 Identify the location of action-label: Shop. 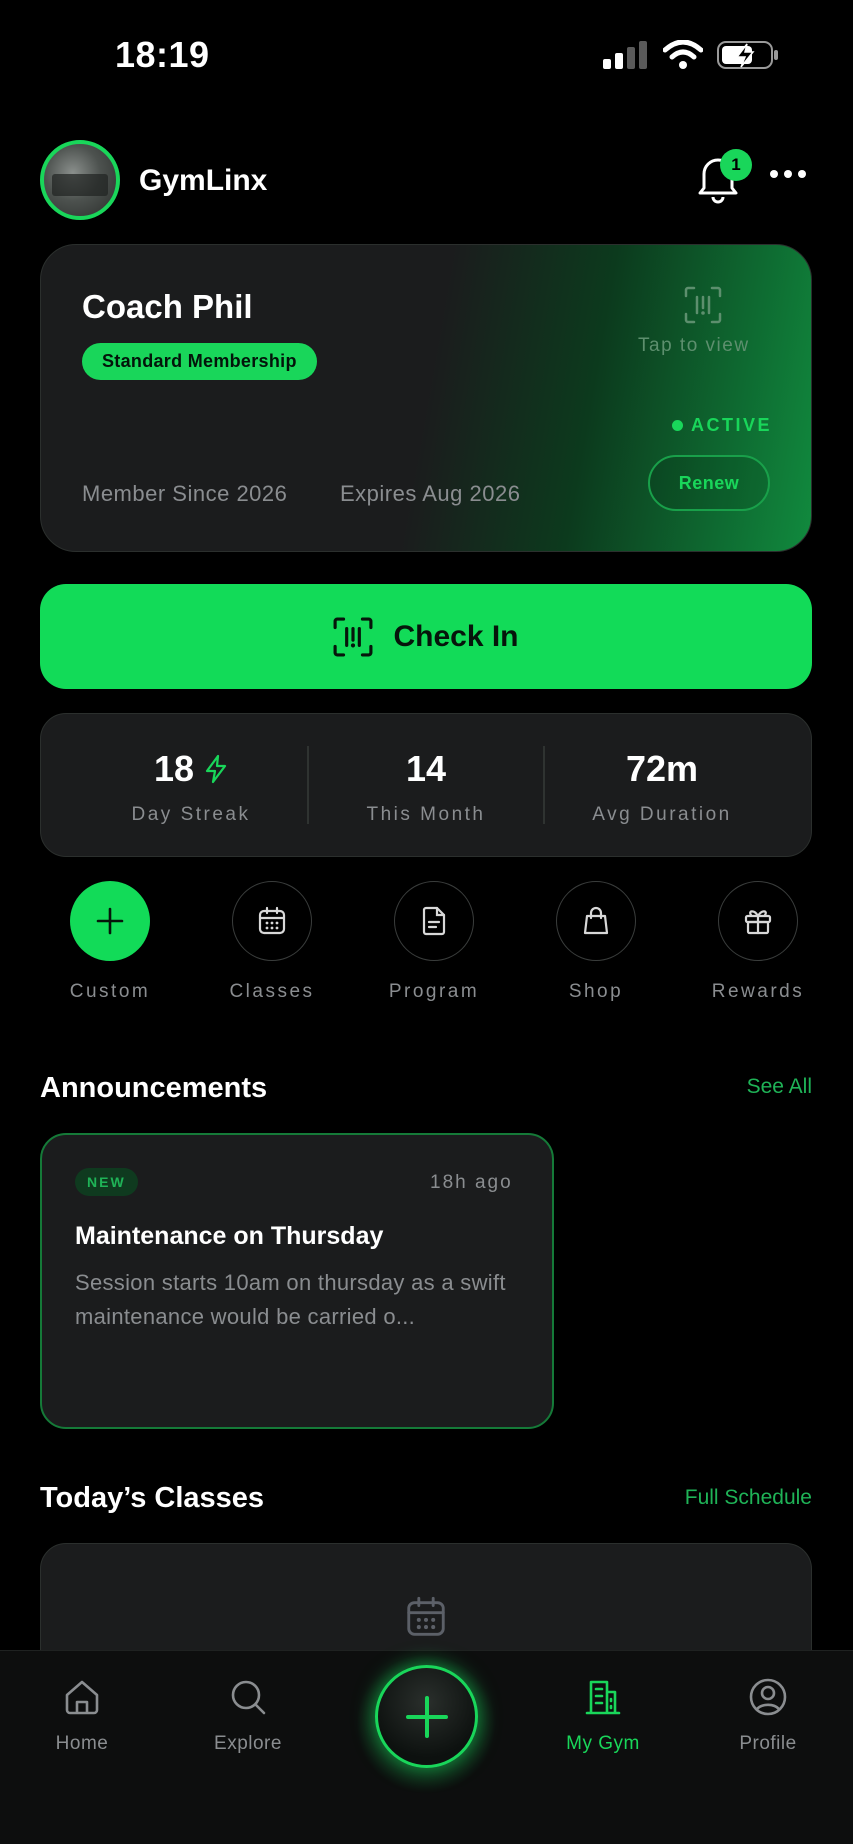
(596, 991).